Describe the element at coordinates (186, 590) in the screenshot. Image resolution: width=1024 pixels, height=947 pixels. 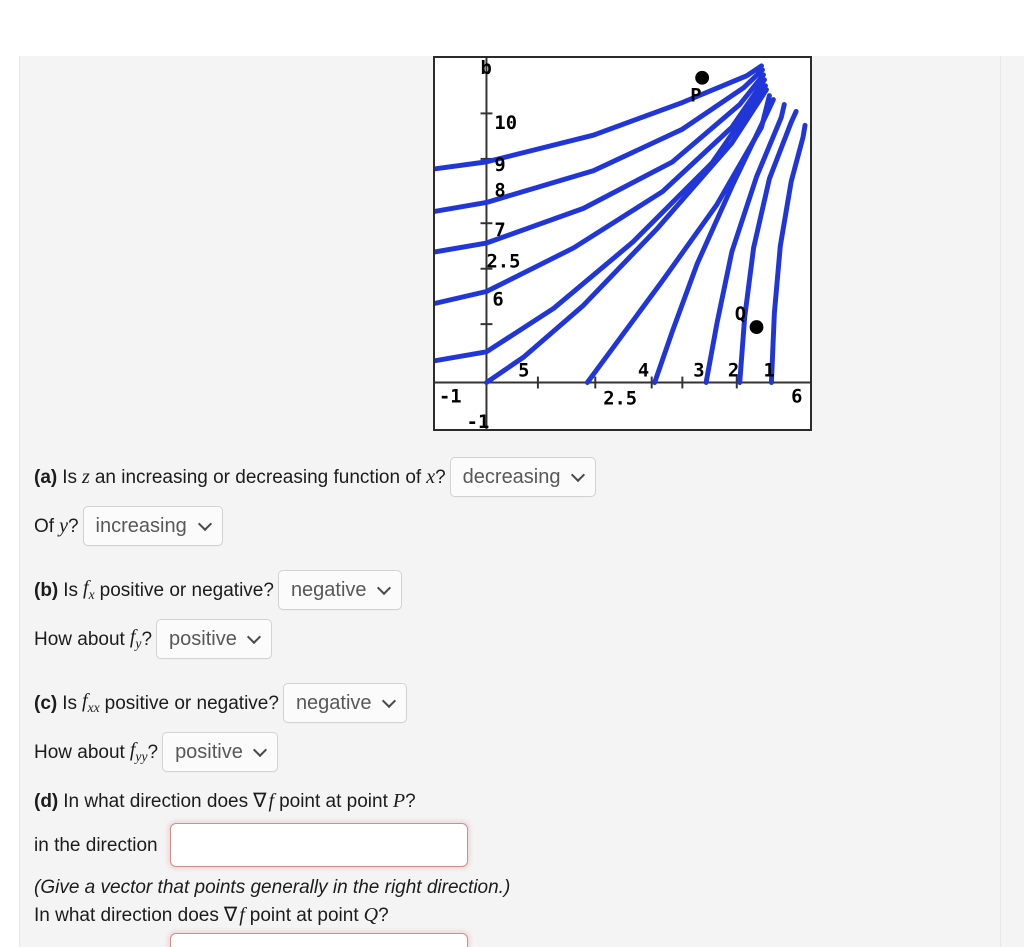
I see `question-b-text-post: positive or negative?` at that location.